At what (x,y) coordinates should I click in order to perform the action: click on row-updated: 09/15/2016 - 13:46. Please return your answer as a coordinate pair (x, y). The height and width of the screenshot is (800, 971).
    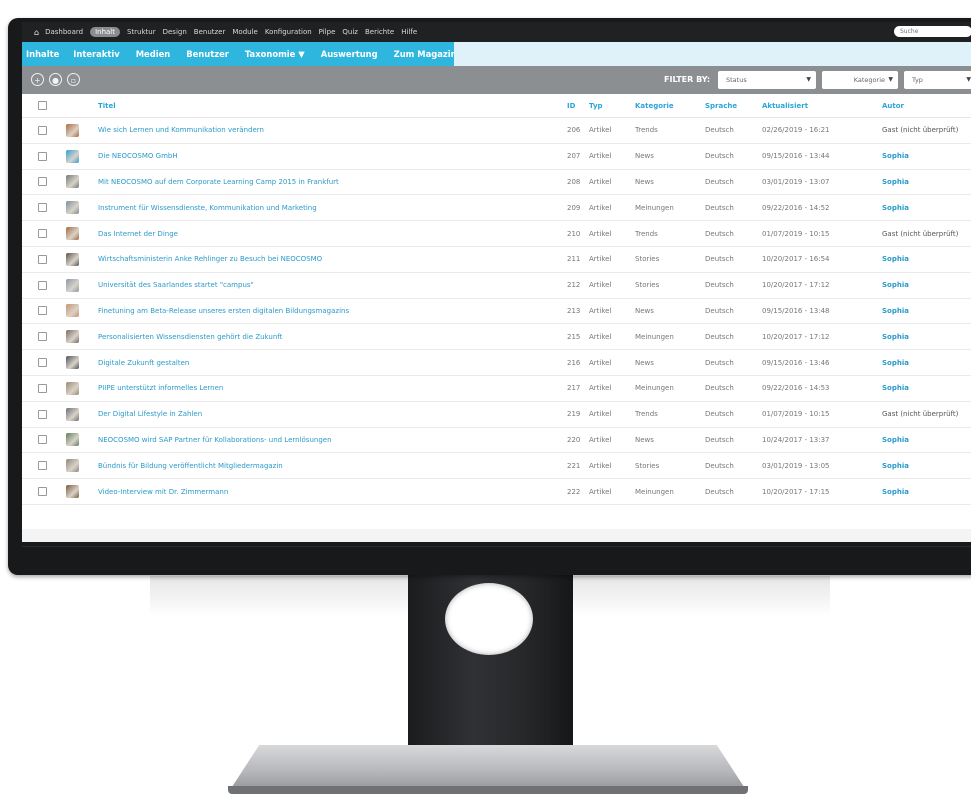
    Looking at the image, I should click on (796, 362).